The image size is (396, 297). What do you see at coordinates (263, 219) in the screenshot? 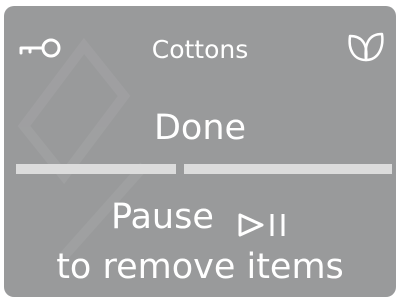
I see `play-pause-icon` at bounding box center [263, 219].